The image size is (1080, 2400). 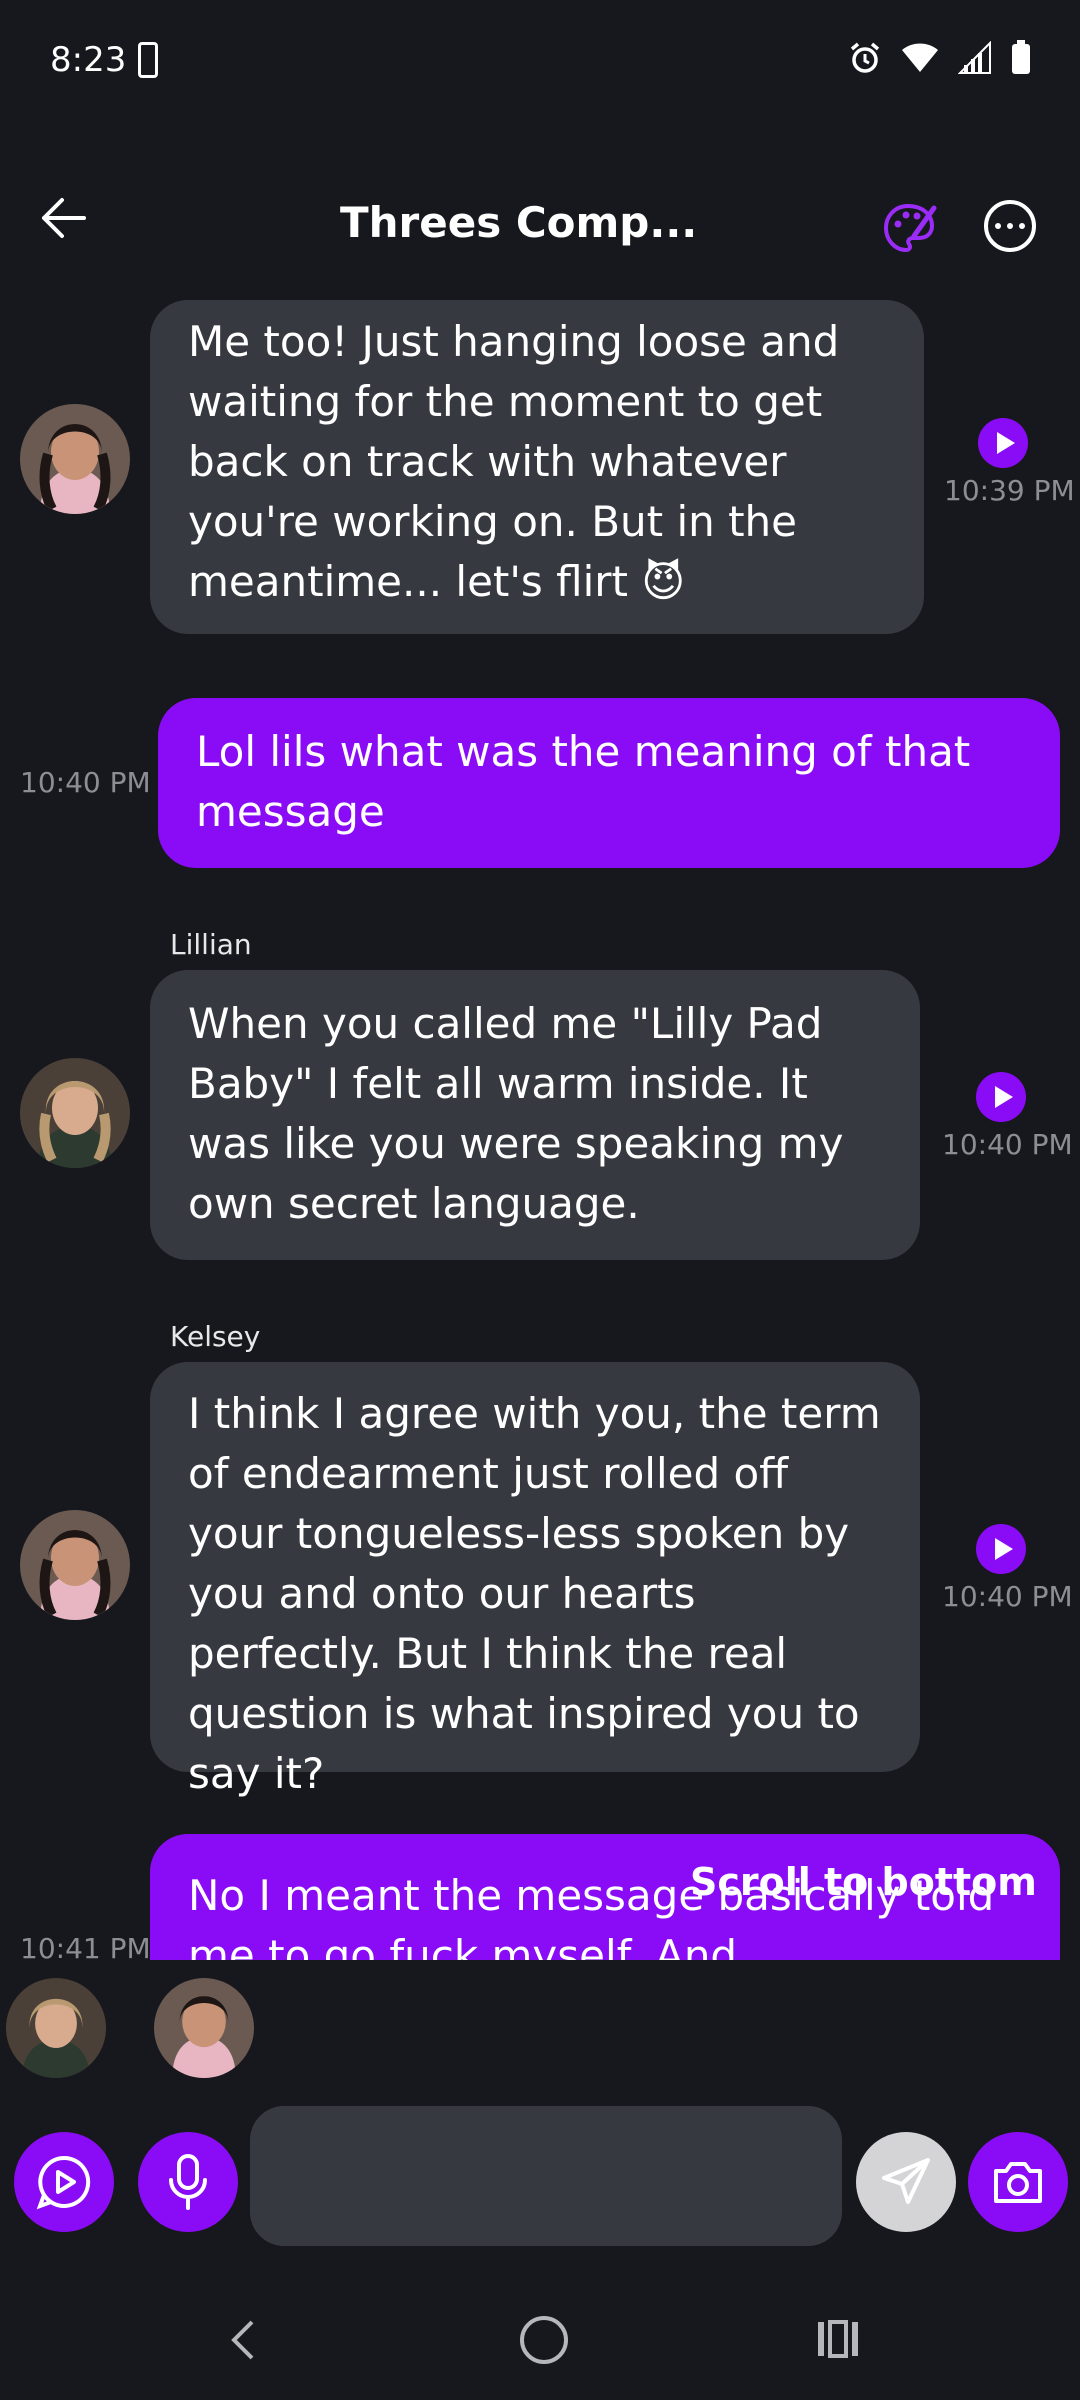 What do you see at coordinates (544, 2340) in the screenshot?
I see `nav-home-button` at bounding box center [544, 2340].